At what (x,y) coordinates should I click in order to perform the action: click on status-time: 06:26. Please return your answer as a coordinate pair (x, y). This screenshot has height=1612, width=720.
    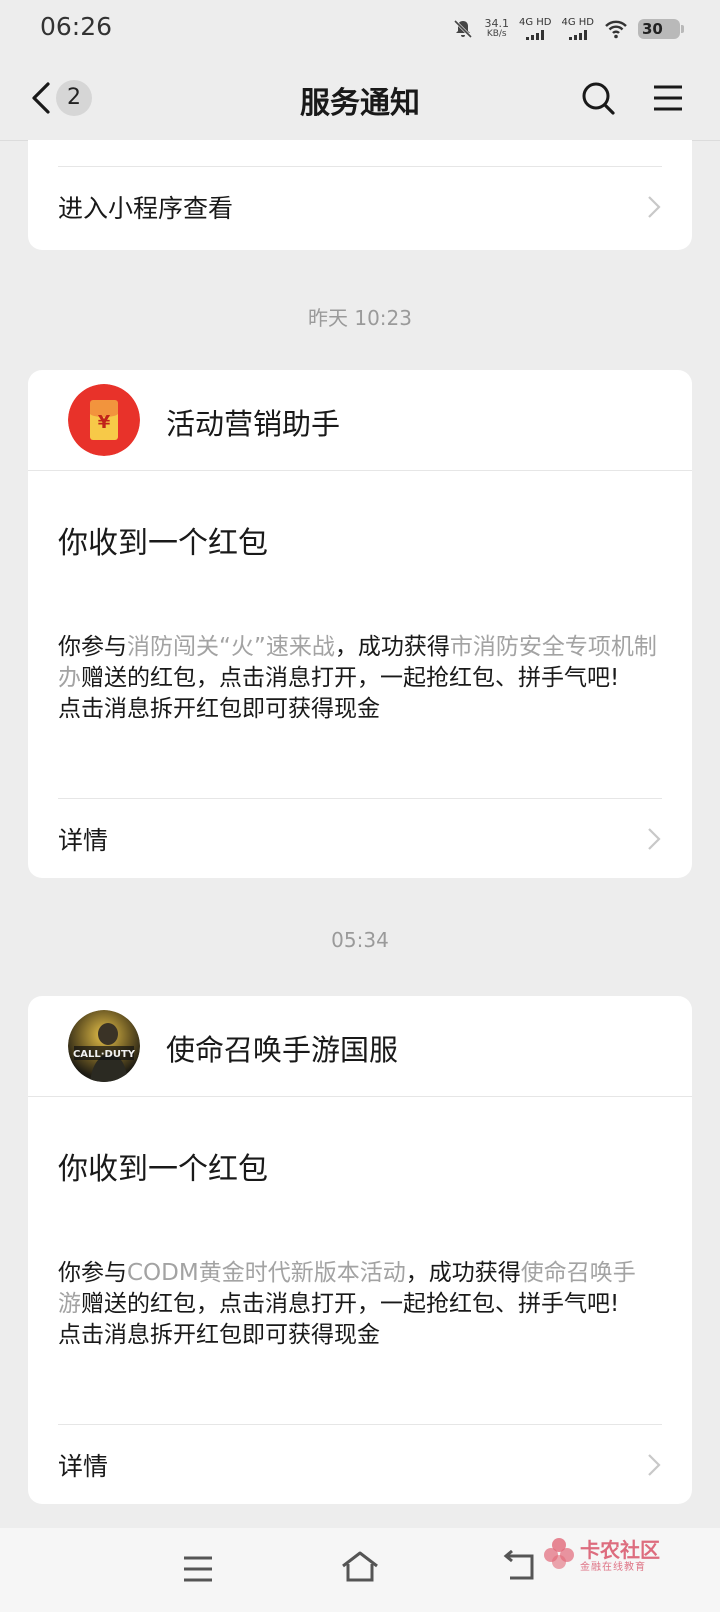
    Looking at the image, I should click on (76, 26).